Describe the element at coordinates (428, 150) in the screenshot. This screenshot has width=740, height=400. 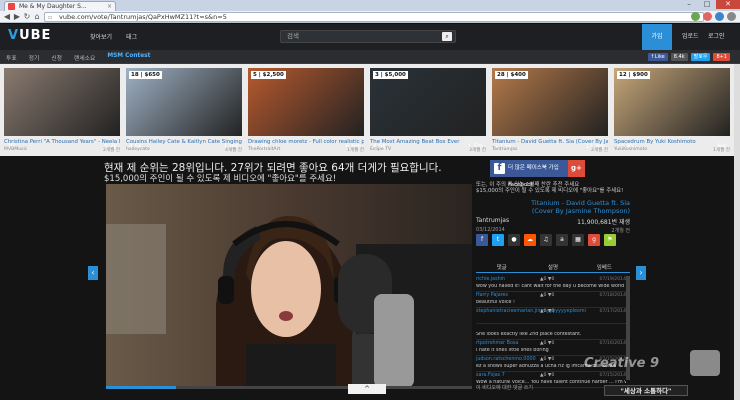
I see `thumbnail-meta: Eclipe TV 3개월 전` at that location.